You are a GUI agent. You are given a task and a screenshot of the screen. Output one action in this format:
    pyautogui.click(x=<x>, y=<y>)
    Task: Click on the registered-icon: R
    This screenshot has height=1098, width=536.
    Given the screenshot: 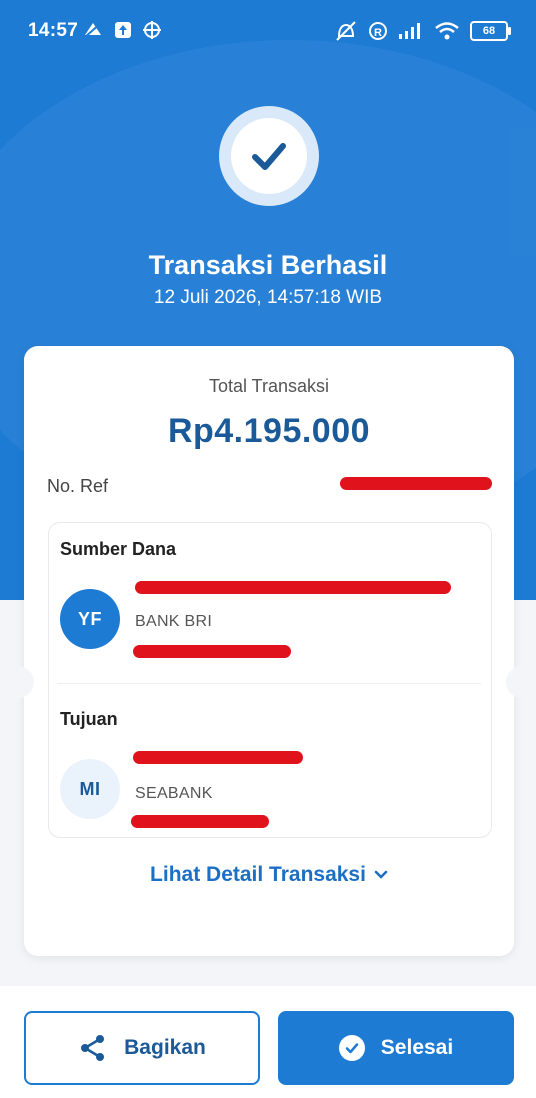 What is the action you would take?
    pyautogui.click(x=378, y=31)
    